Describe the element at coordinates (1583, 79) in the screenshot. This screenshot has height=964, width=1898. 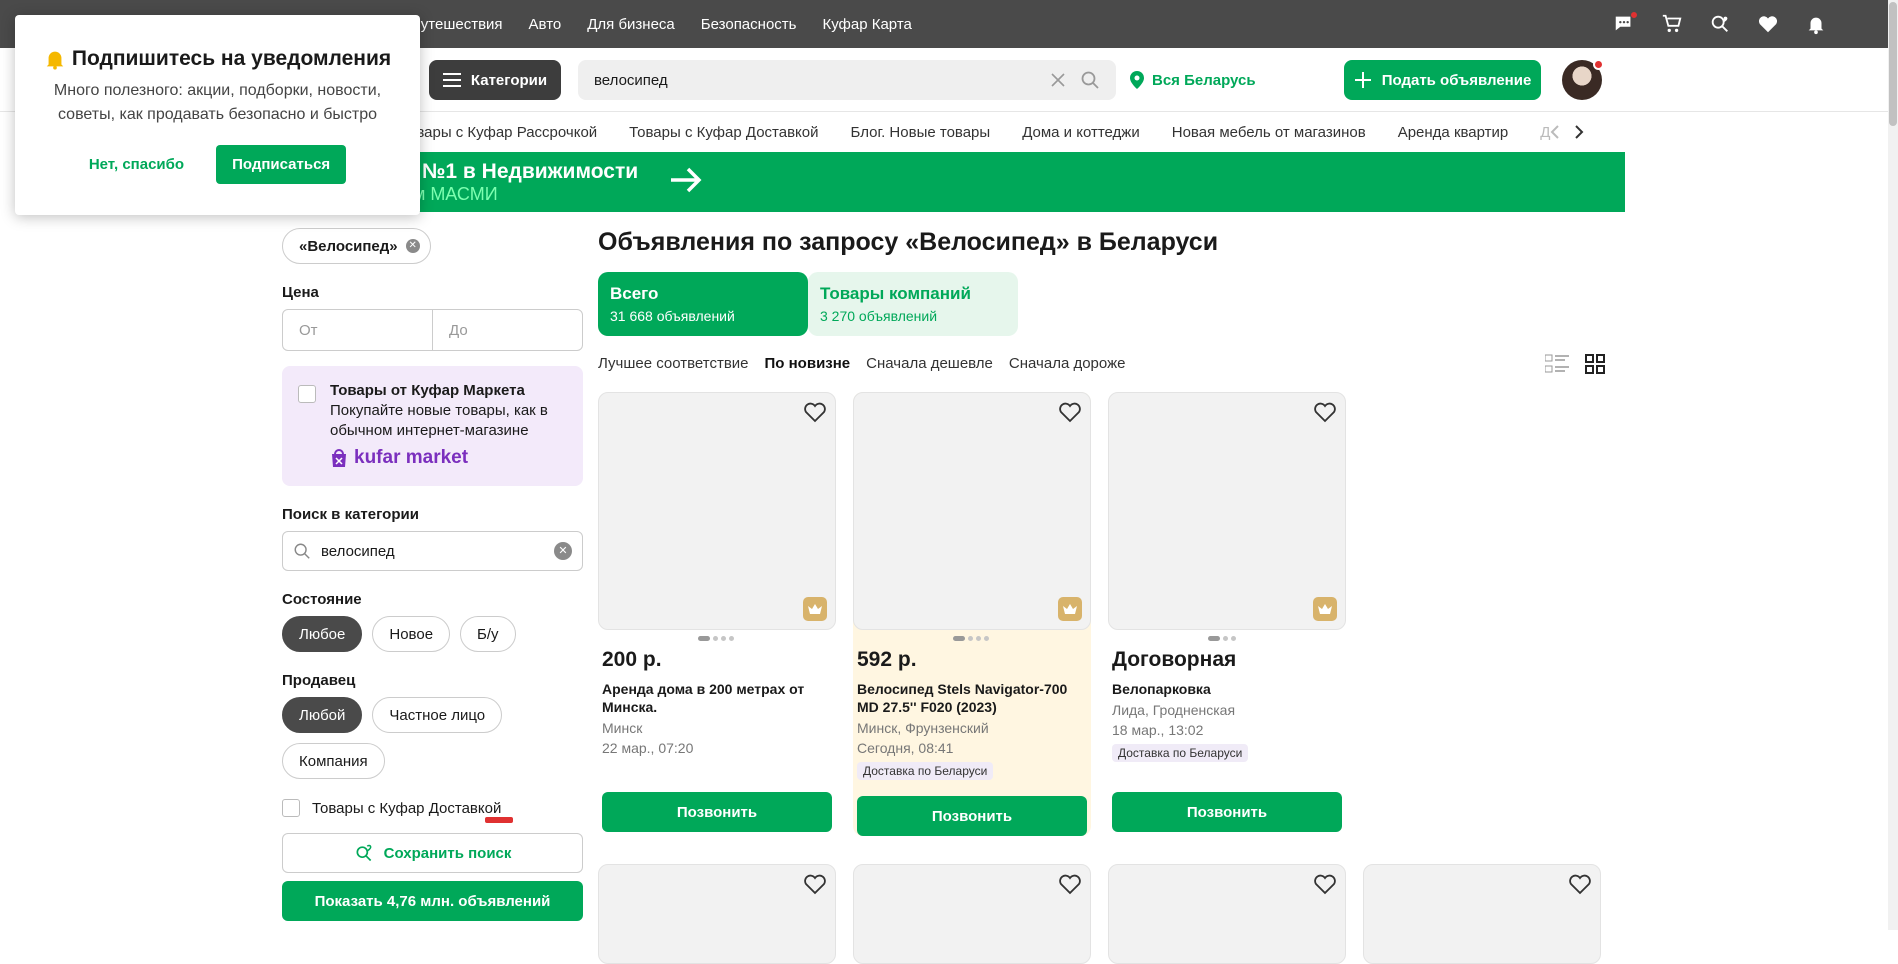
I see `avatar` at that location.